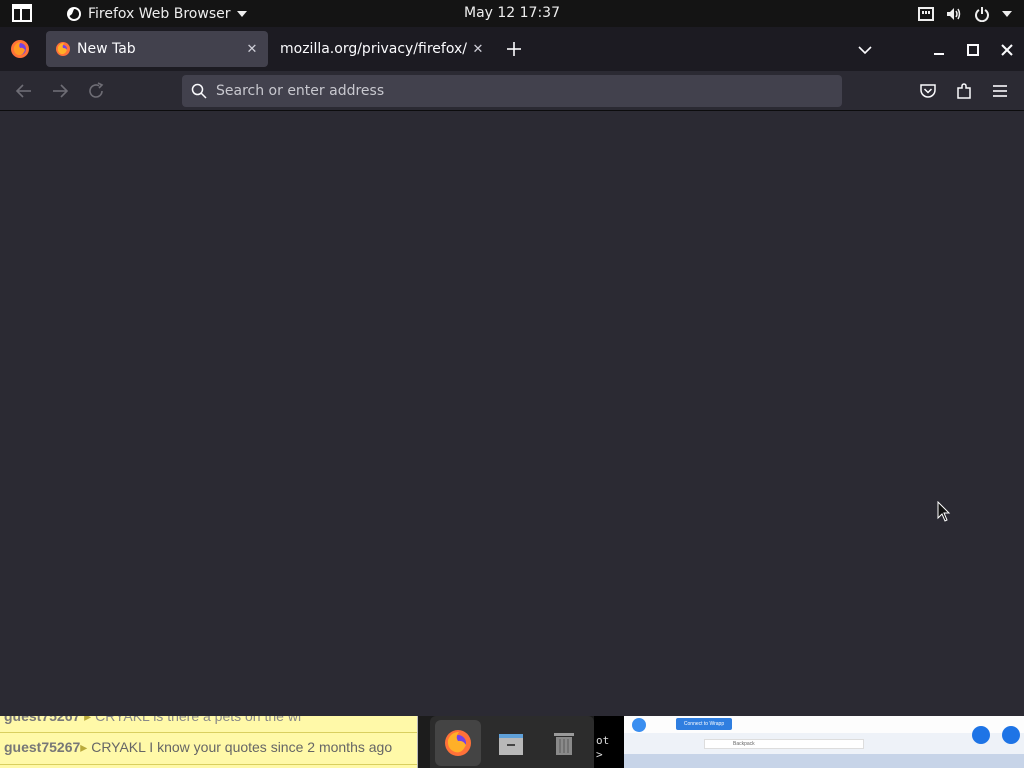 The height and width of the screenshot is (768, 1024). I want to click on url-bar, so click(512, 91).